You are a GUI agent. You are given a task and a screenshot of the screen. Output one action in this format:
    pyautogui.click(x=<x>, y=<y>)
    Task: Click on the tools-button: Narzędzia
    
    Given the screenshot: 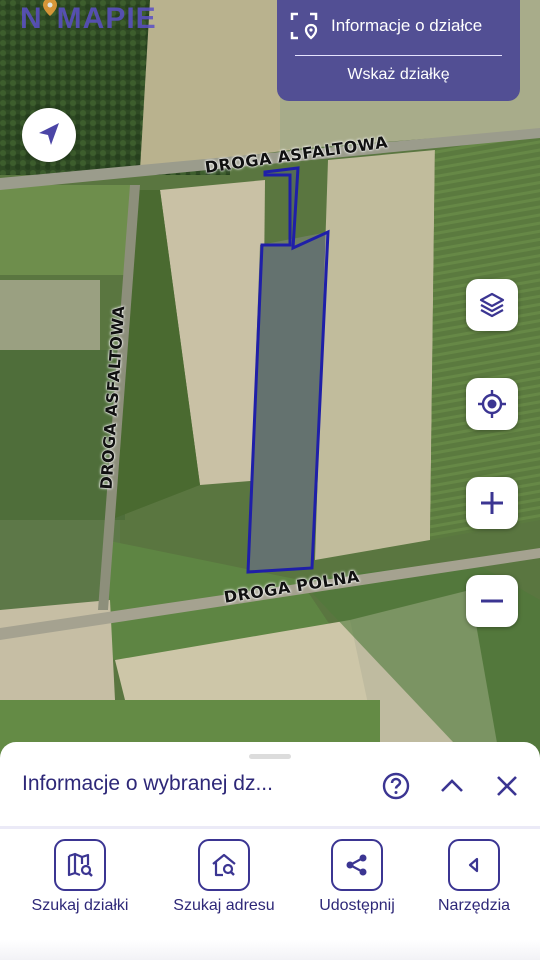 What is the action you would take?
    pyautogui.click(x=474, y=877)
    